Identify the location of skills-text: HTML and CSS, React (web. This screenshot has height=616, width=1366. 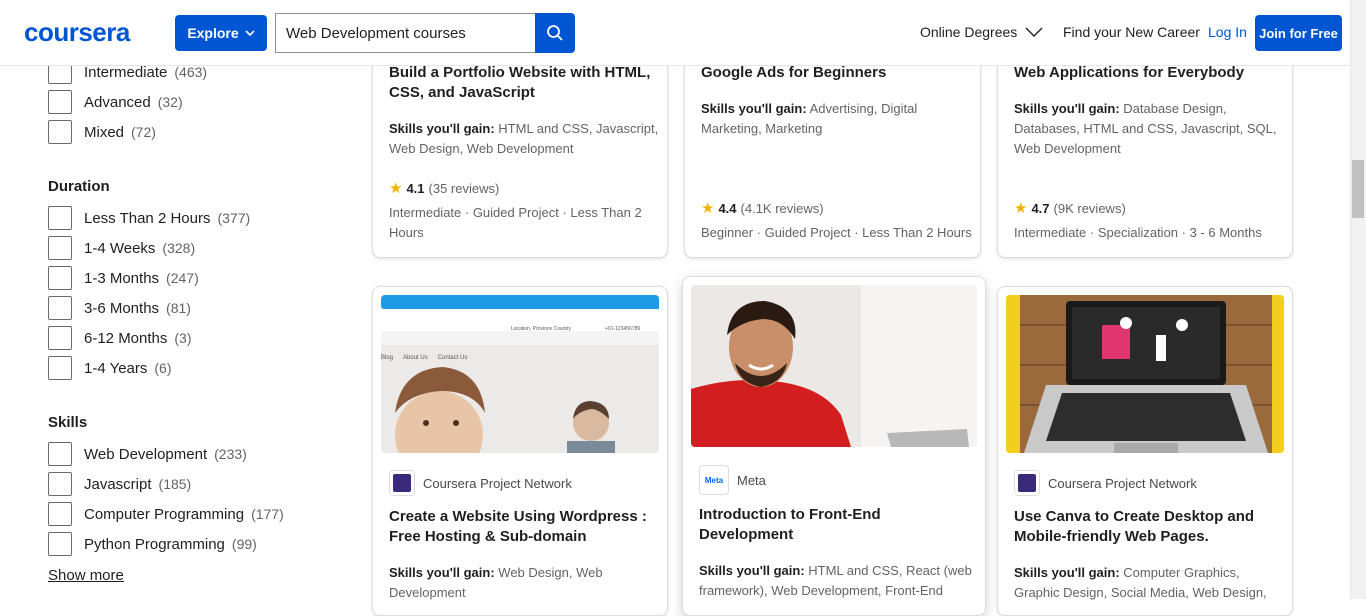
(888, 570).